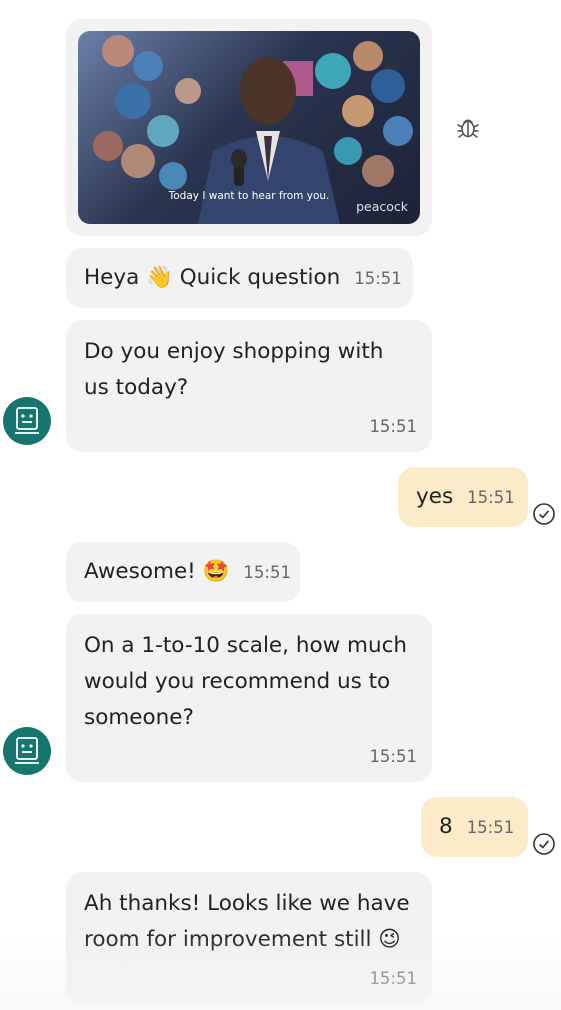 Image resolution: width=561 pixels, height=1010 pixels. I want to click on message-text-line: would you recommend us to, so click(237, 681).